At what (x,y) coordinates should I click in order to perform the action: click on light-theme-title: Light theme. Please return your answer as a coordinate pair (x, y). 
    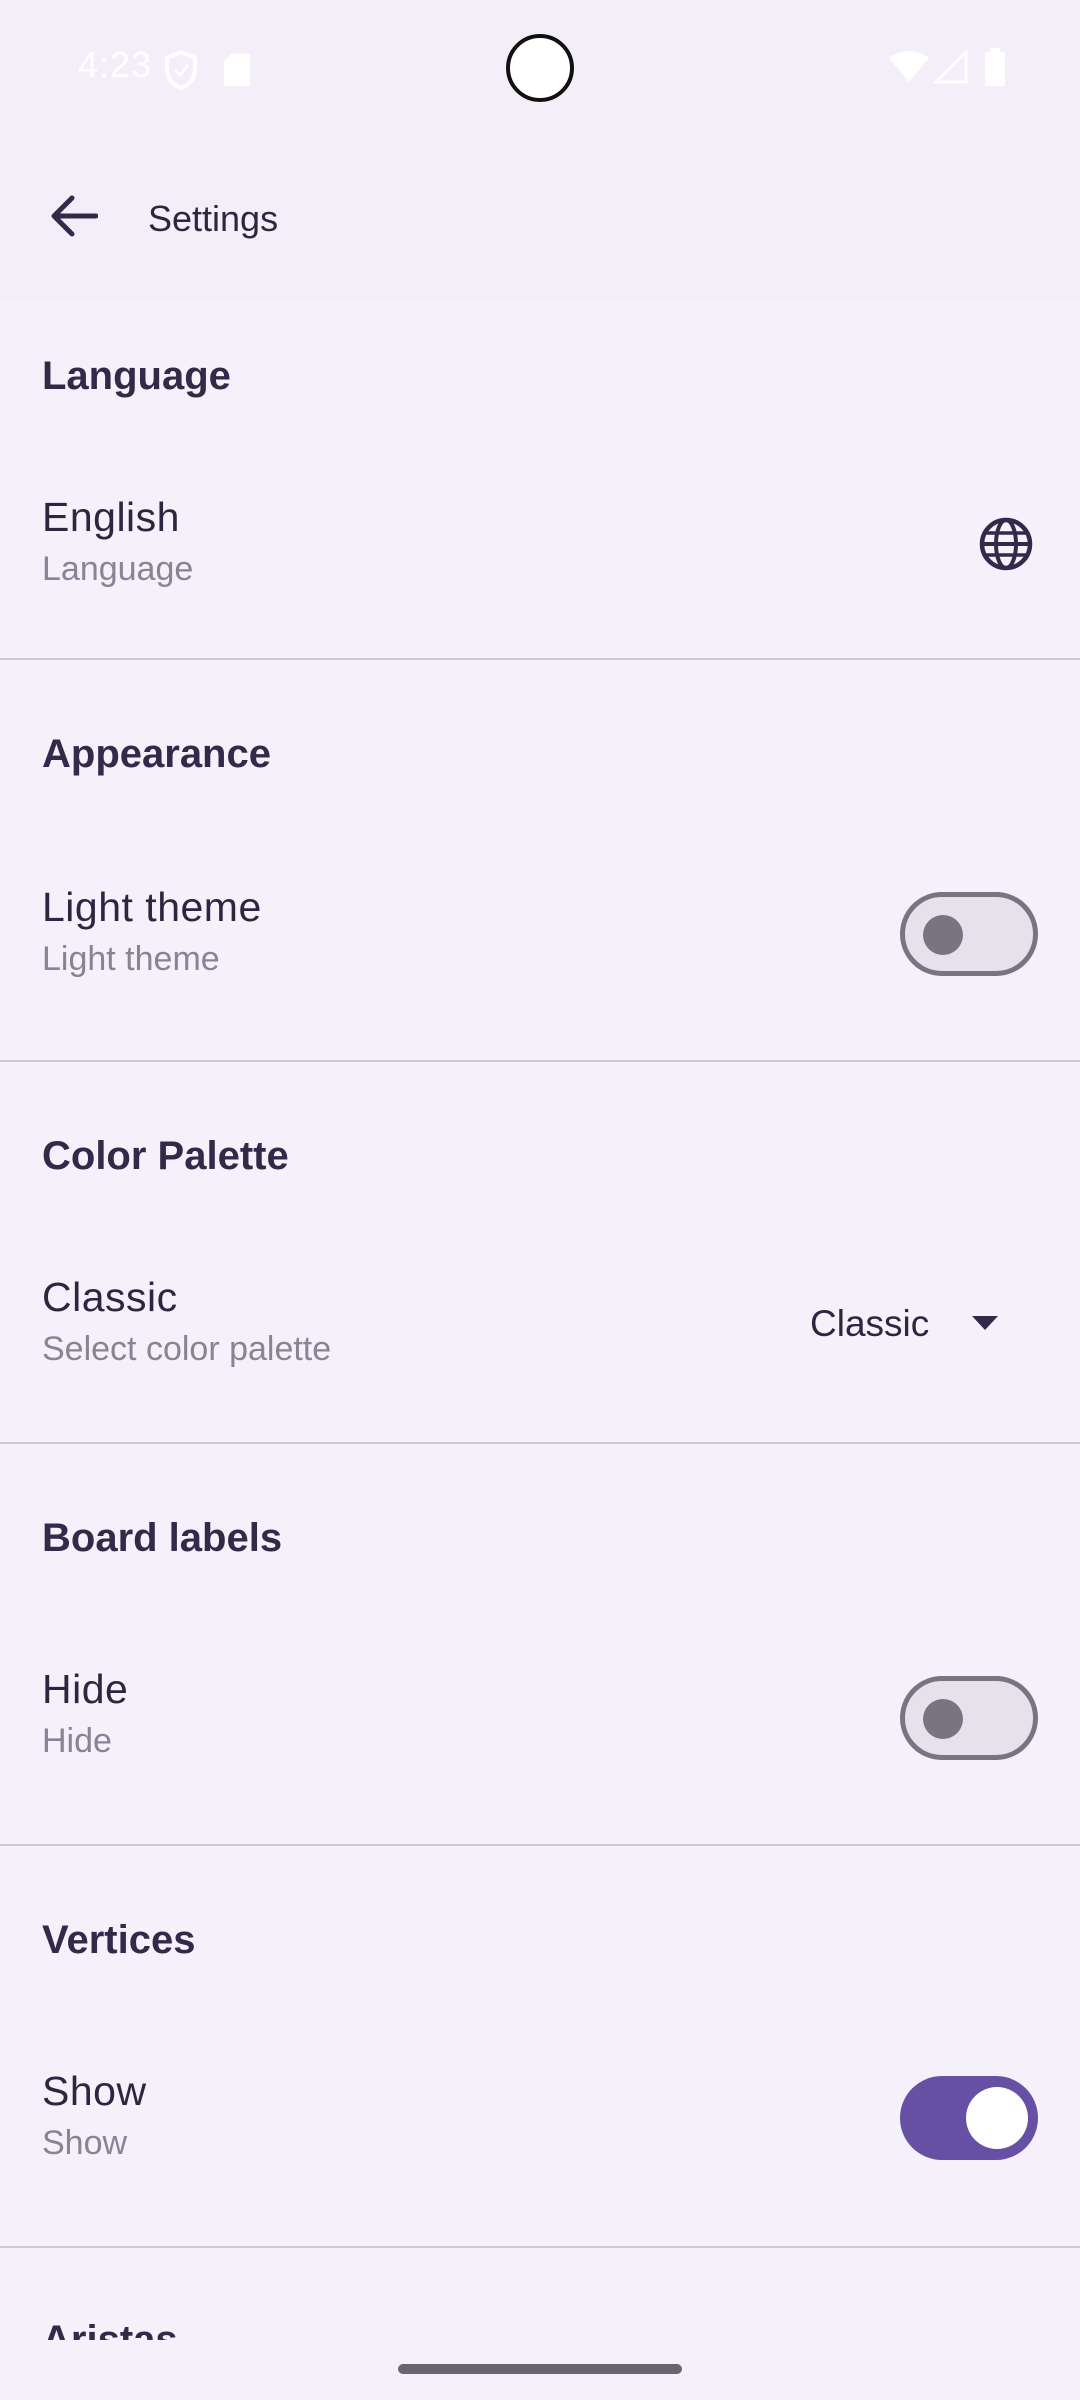
    Looking at the image, I should click on (152, 907).